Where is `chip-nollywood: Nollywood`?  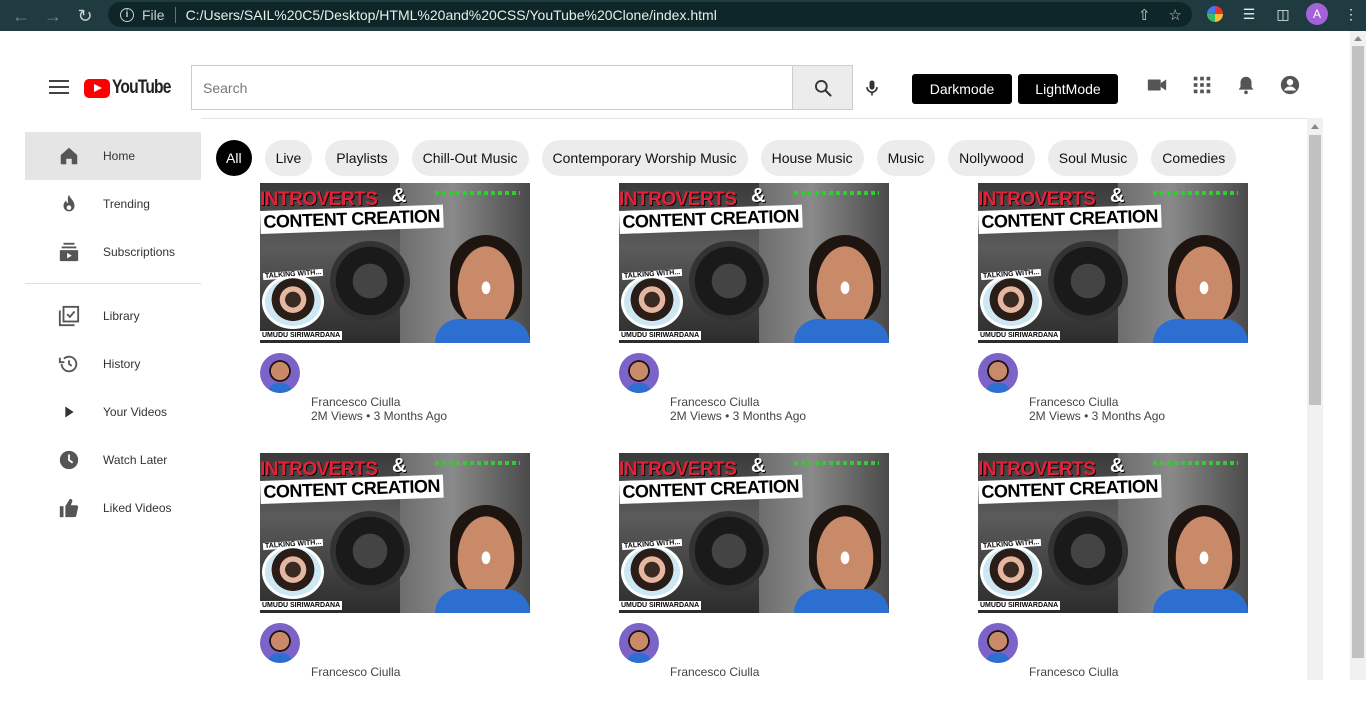
chip-nollywood: Nollywood is located at coordinates (991, 158).